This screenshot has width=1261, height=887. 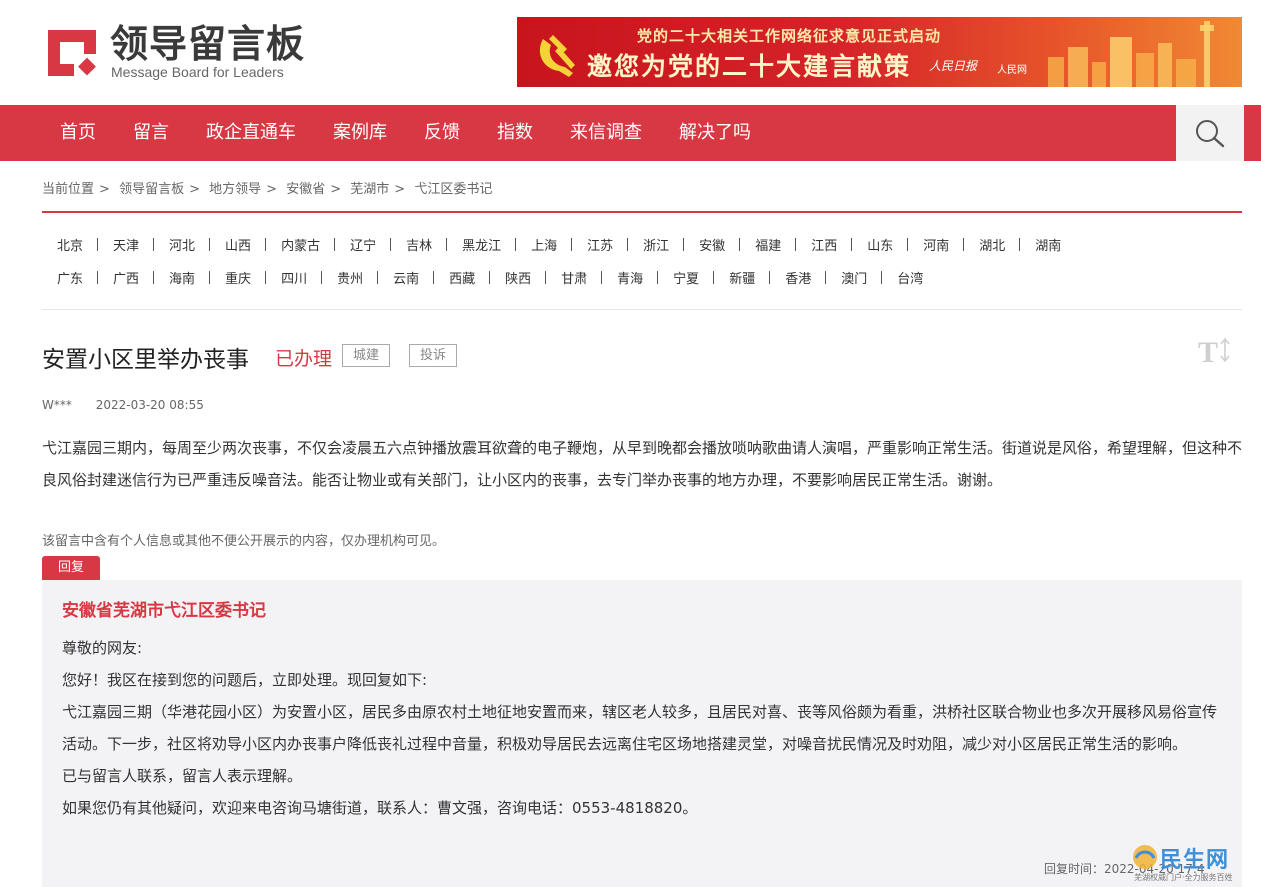 I want to click on watermark-logo-icon, so click(x=1145, y=857).